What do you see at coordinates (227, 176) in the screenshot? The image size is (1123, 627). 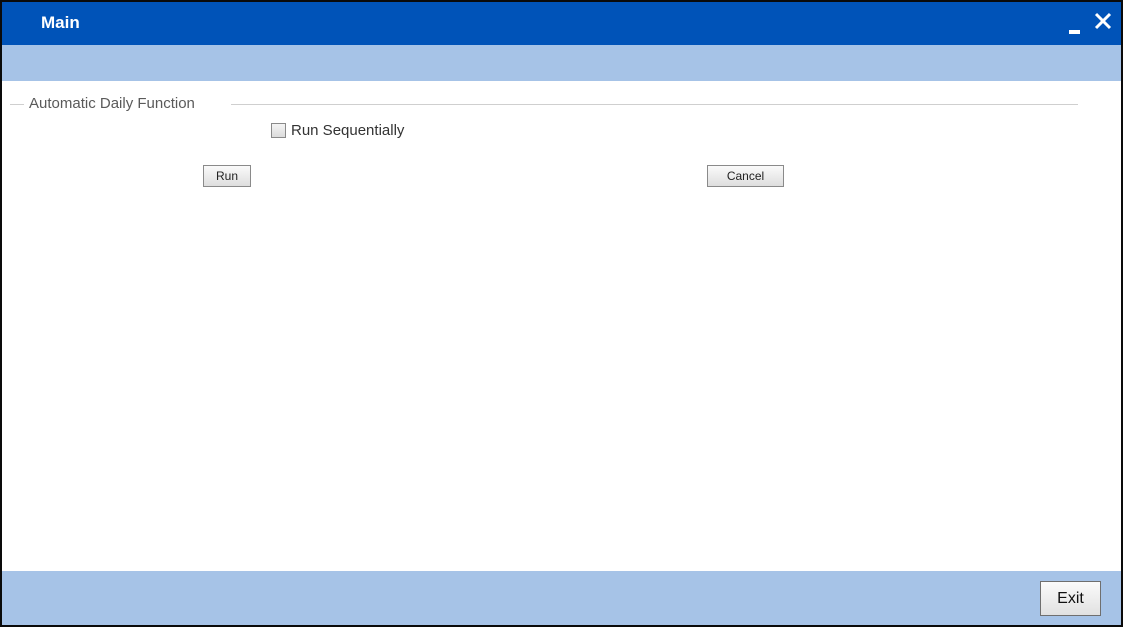 I see `run-button: Run` at bounding box center [227, 176].